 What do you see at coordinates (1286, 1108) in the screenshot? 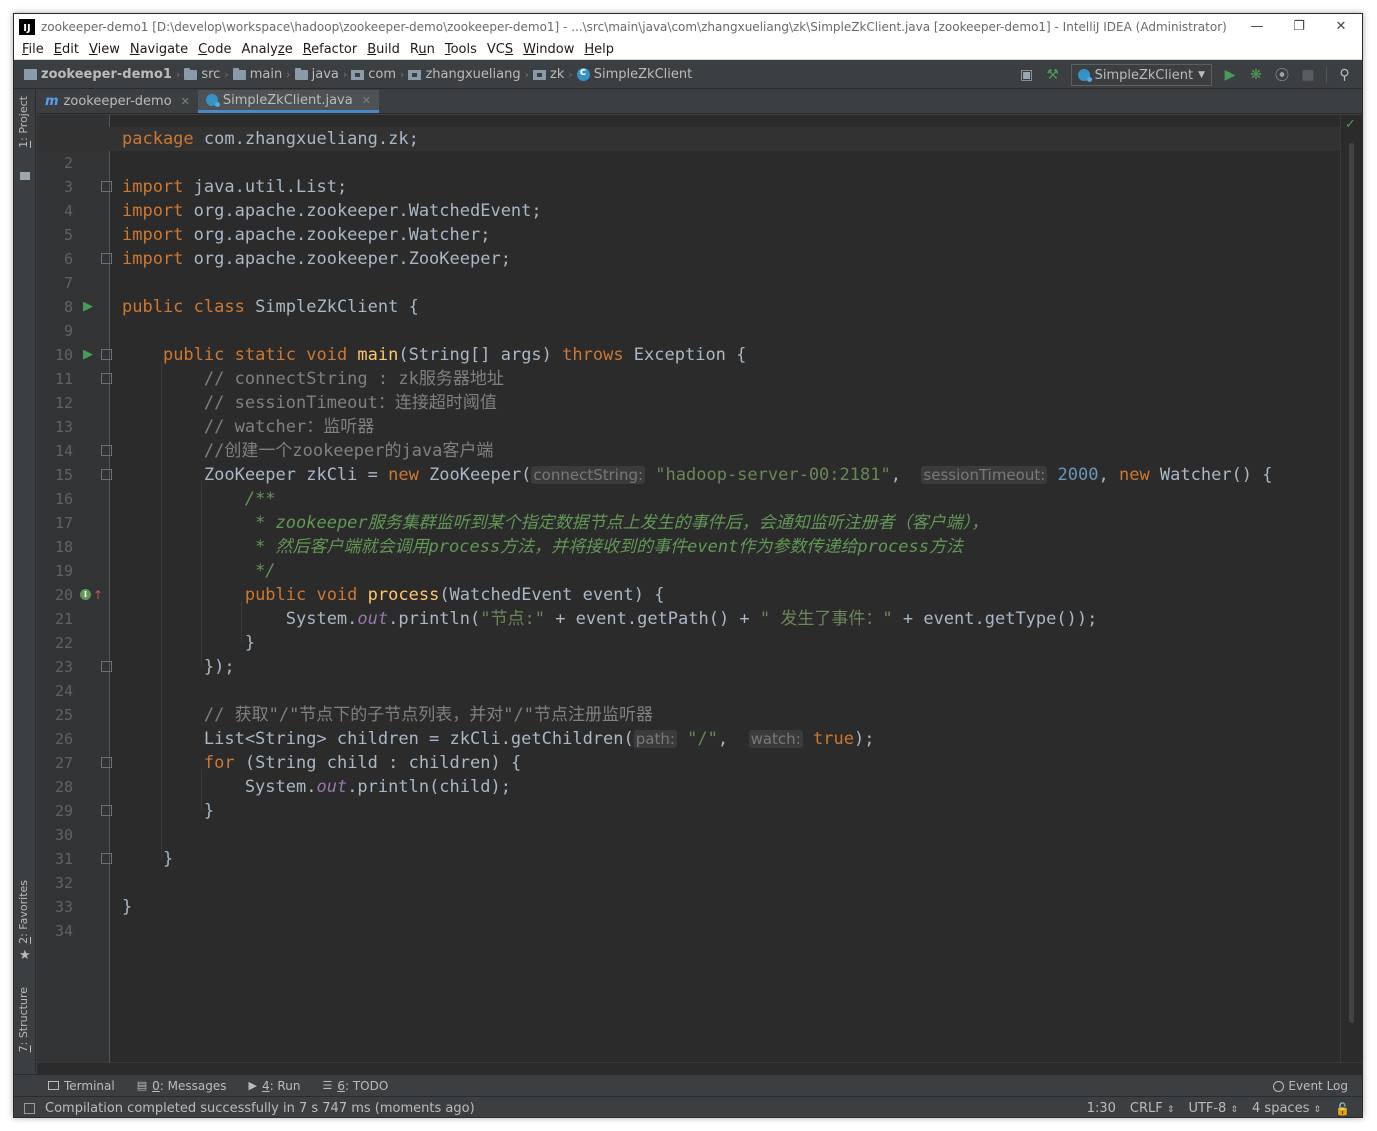
I see `indent-widget: 4 spaces ⇕` at bounding box center [1286, 1108].